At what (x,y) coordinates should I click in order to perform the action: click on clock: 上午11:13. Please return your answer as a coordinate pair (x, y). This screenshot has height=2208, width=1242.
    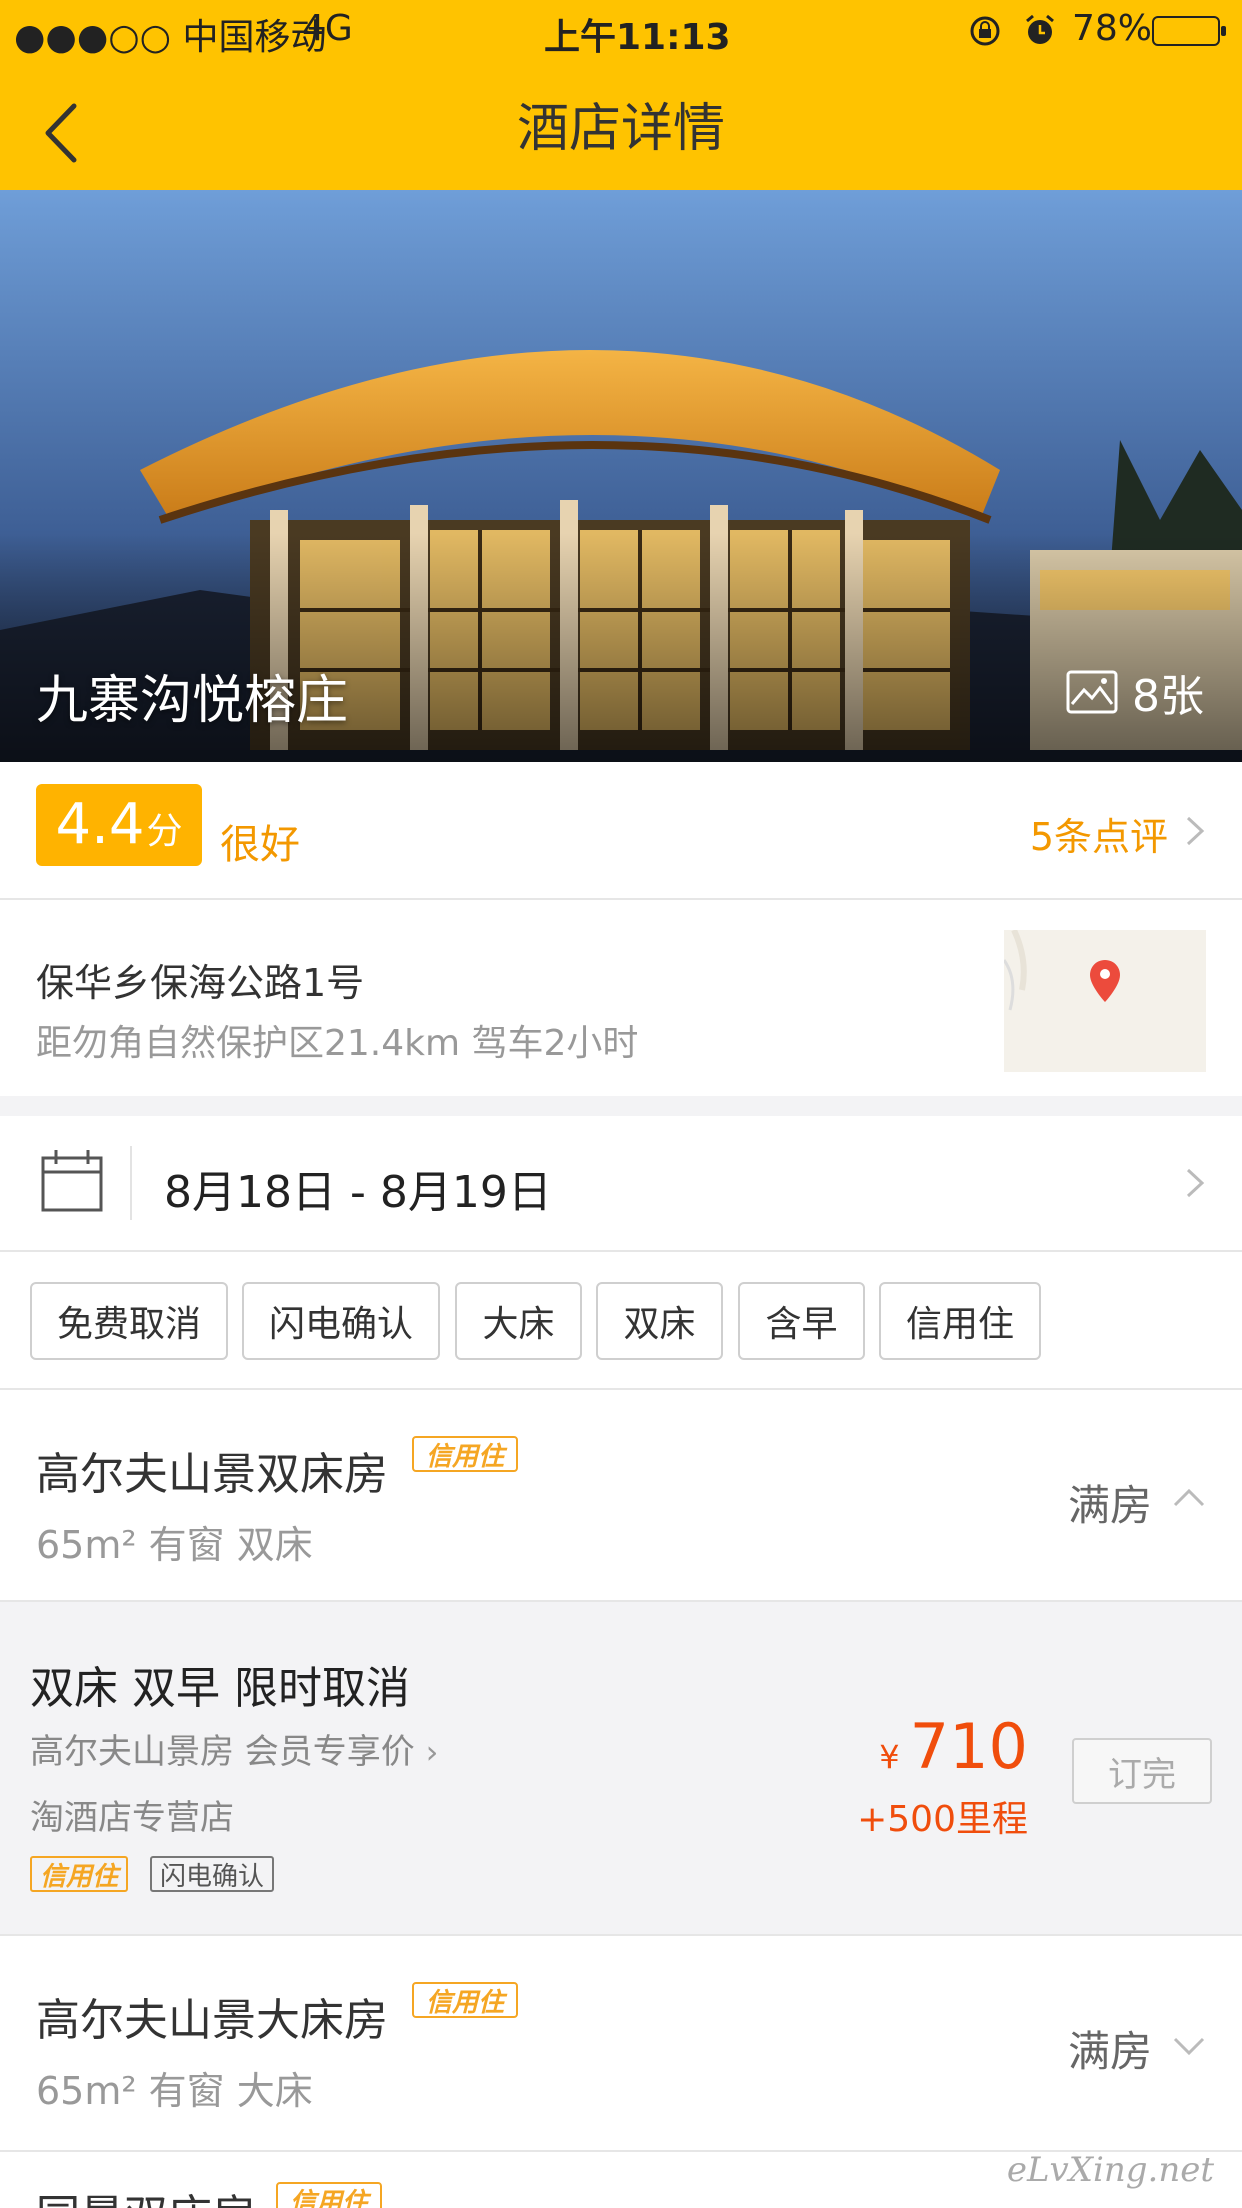
    Looking at the image, I should click on (637, 37).